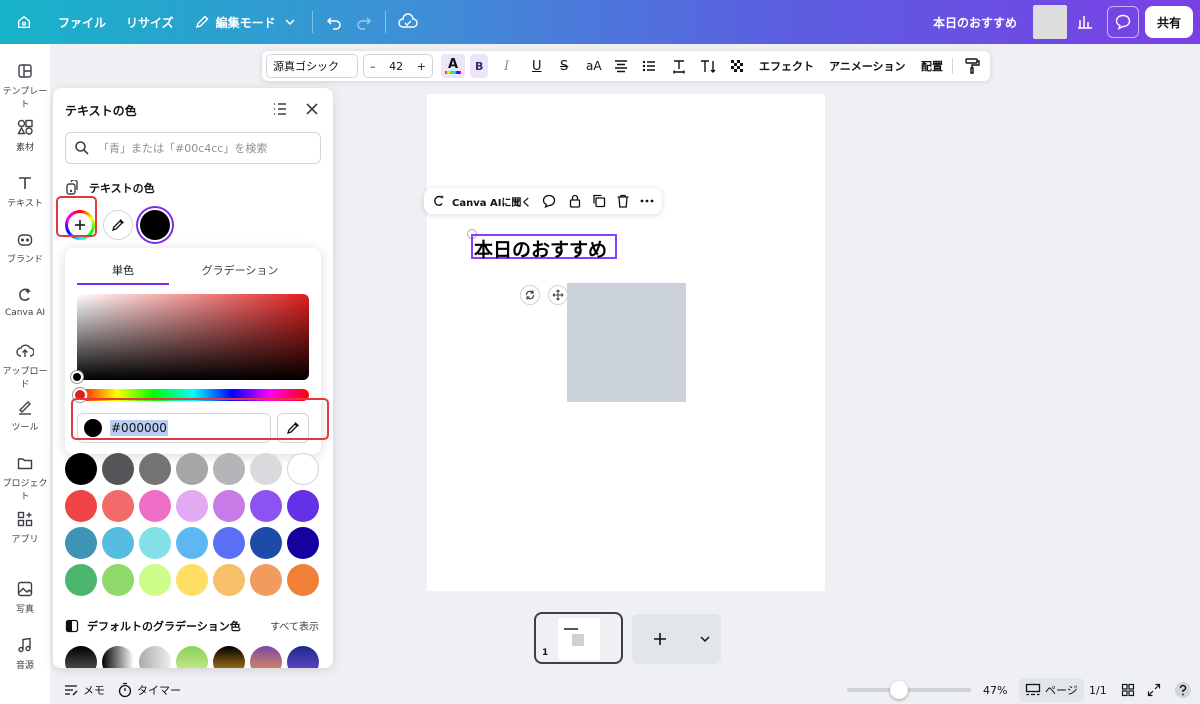 The width and height of the screenshot is (1200, 704). What do you see at coordinates (25, 478) in the screenshot?
I see `rail-projects: プロジェクト` at bounding box center [25, 478].